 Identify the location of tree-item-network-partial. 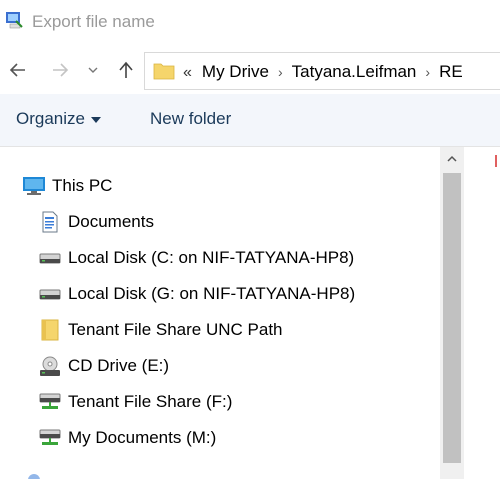
(37, 472).